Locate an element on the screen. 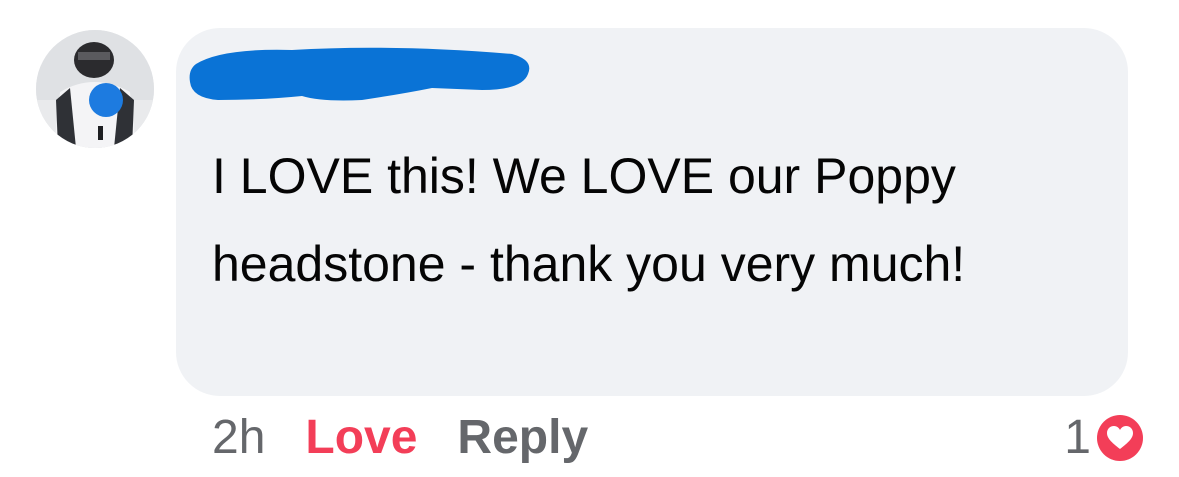  reply-button: Reply is located at coordinates (522, 438).